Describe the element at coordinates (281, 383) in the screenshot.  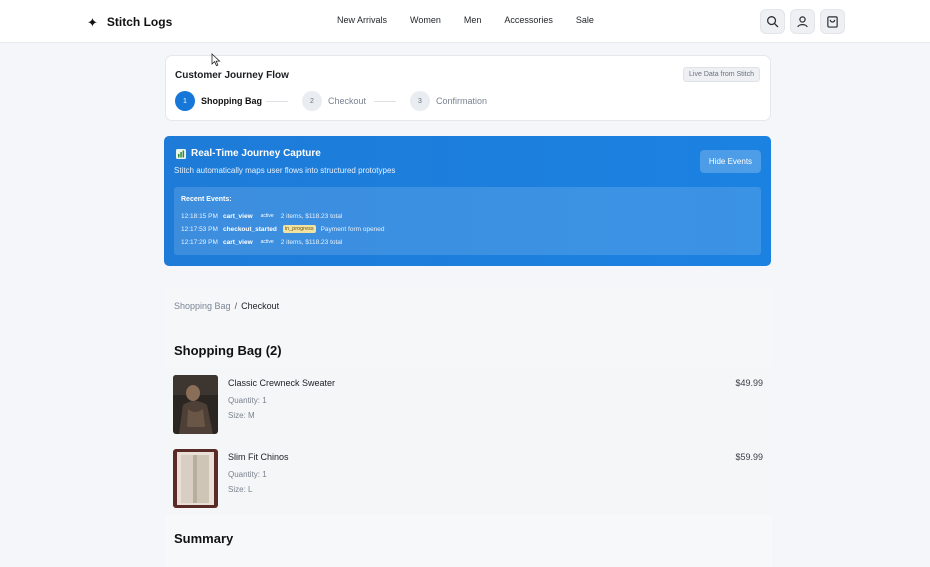
I see `item-name: Classic Crewneck Sweater` at that location.